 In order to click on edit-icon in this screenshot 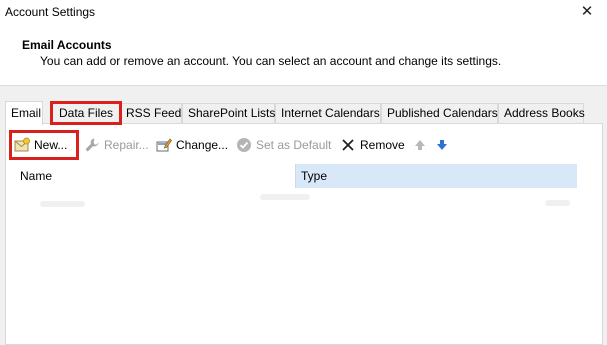, I will do `click(164, 145)`.